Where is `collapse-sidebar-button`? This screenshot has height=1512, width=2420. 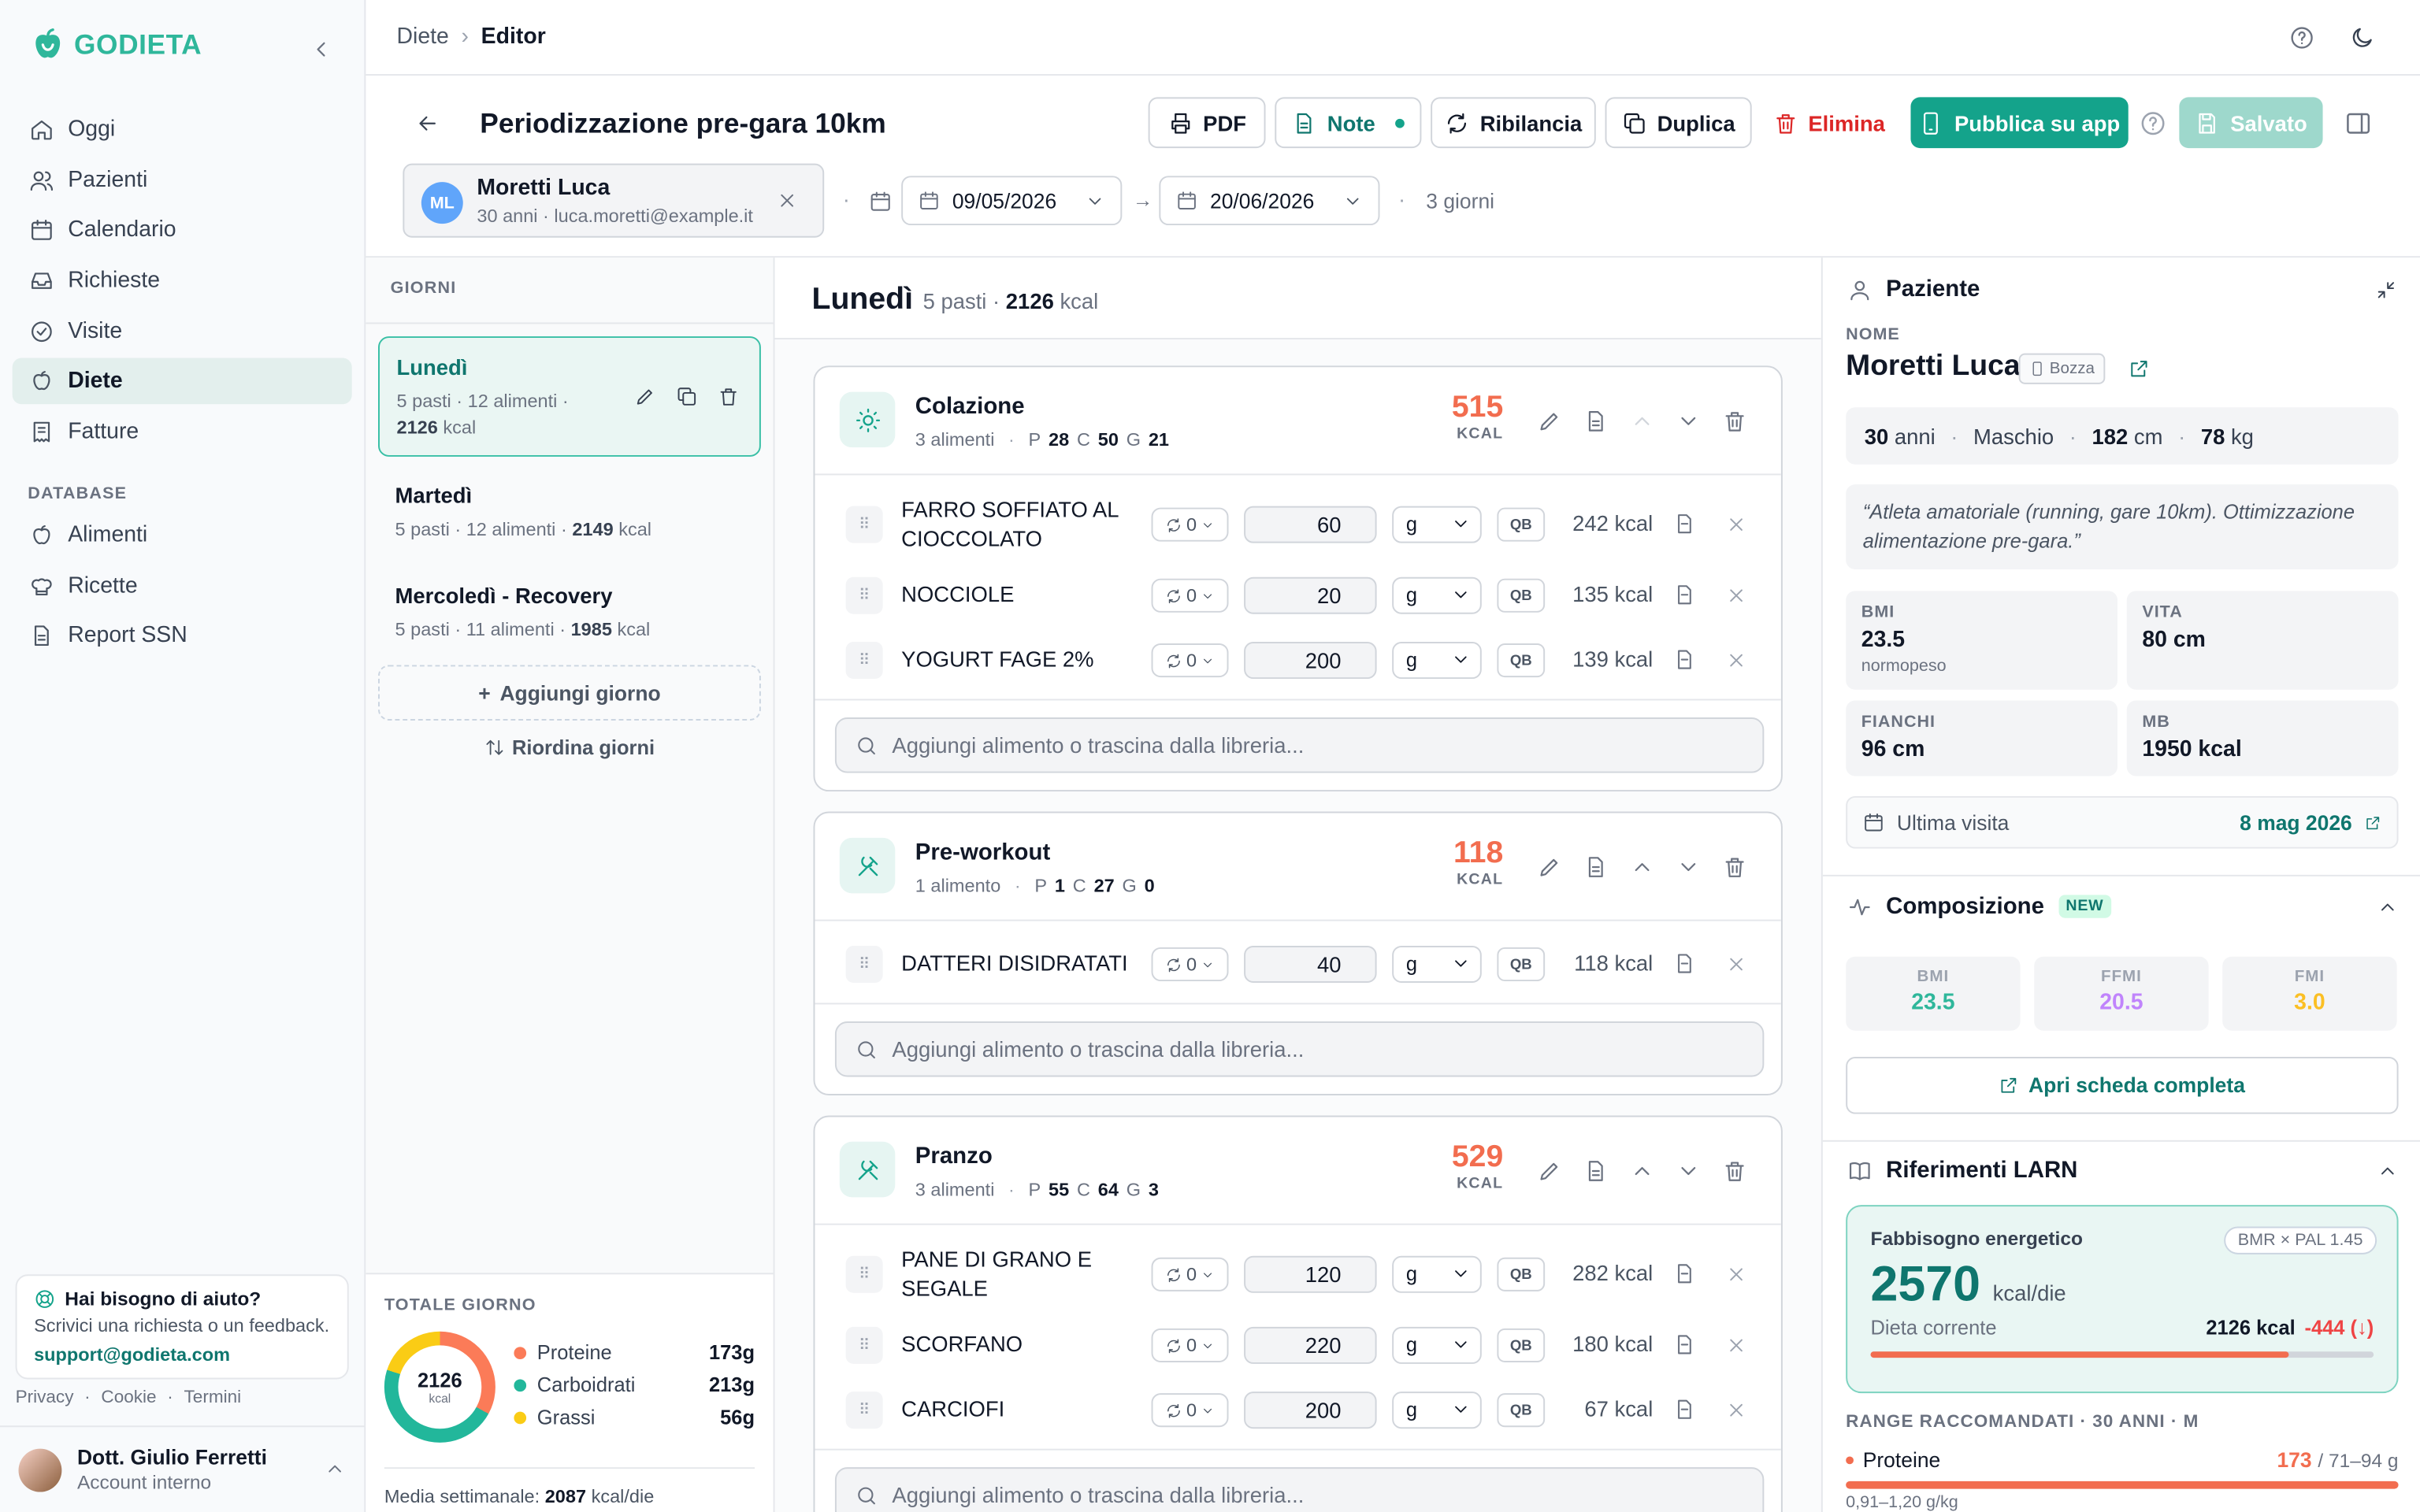
collapse-sidebar-button is located at coordinates (321, 49).